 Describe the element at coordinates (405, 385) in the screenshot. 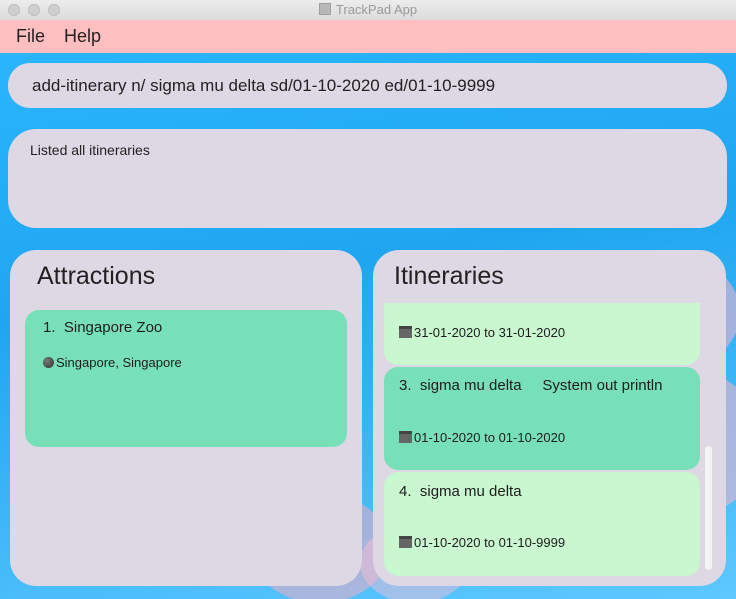

I see `itinerary-index: 3.` at that location.